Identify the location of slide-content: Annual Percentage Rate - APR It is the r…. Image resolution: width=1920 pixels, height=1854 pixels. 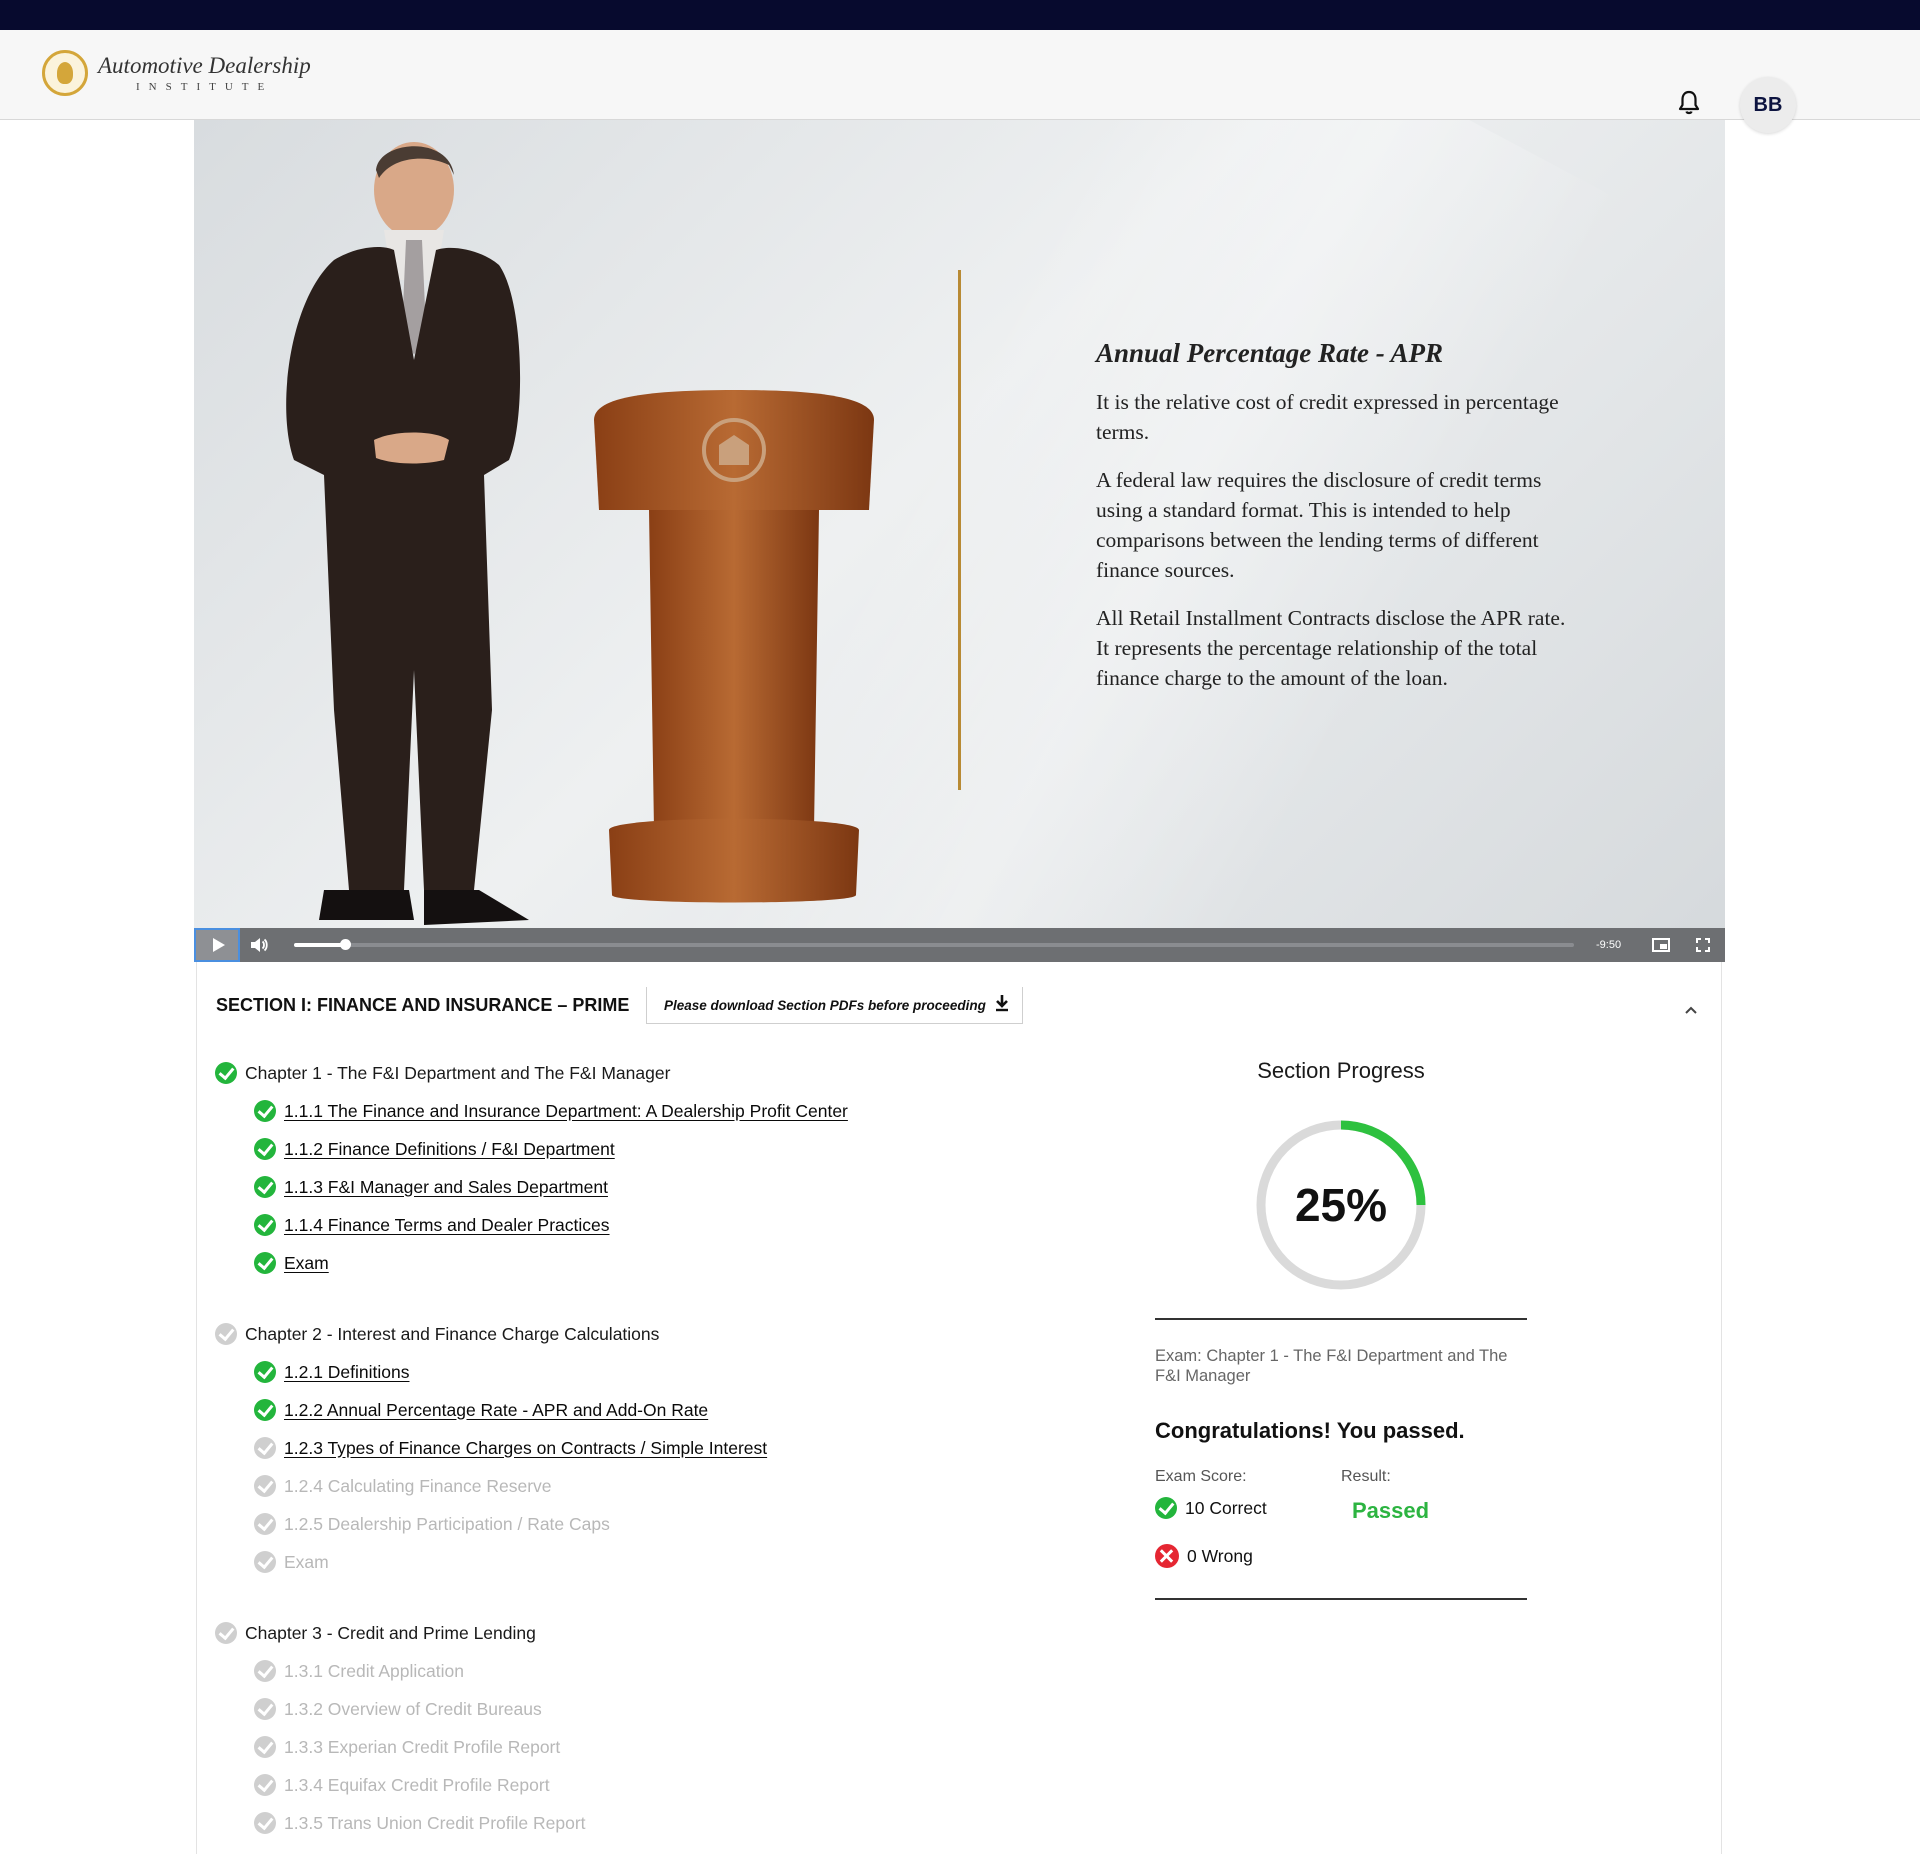
(1336, 524).